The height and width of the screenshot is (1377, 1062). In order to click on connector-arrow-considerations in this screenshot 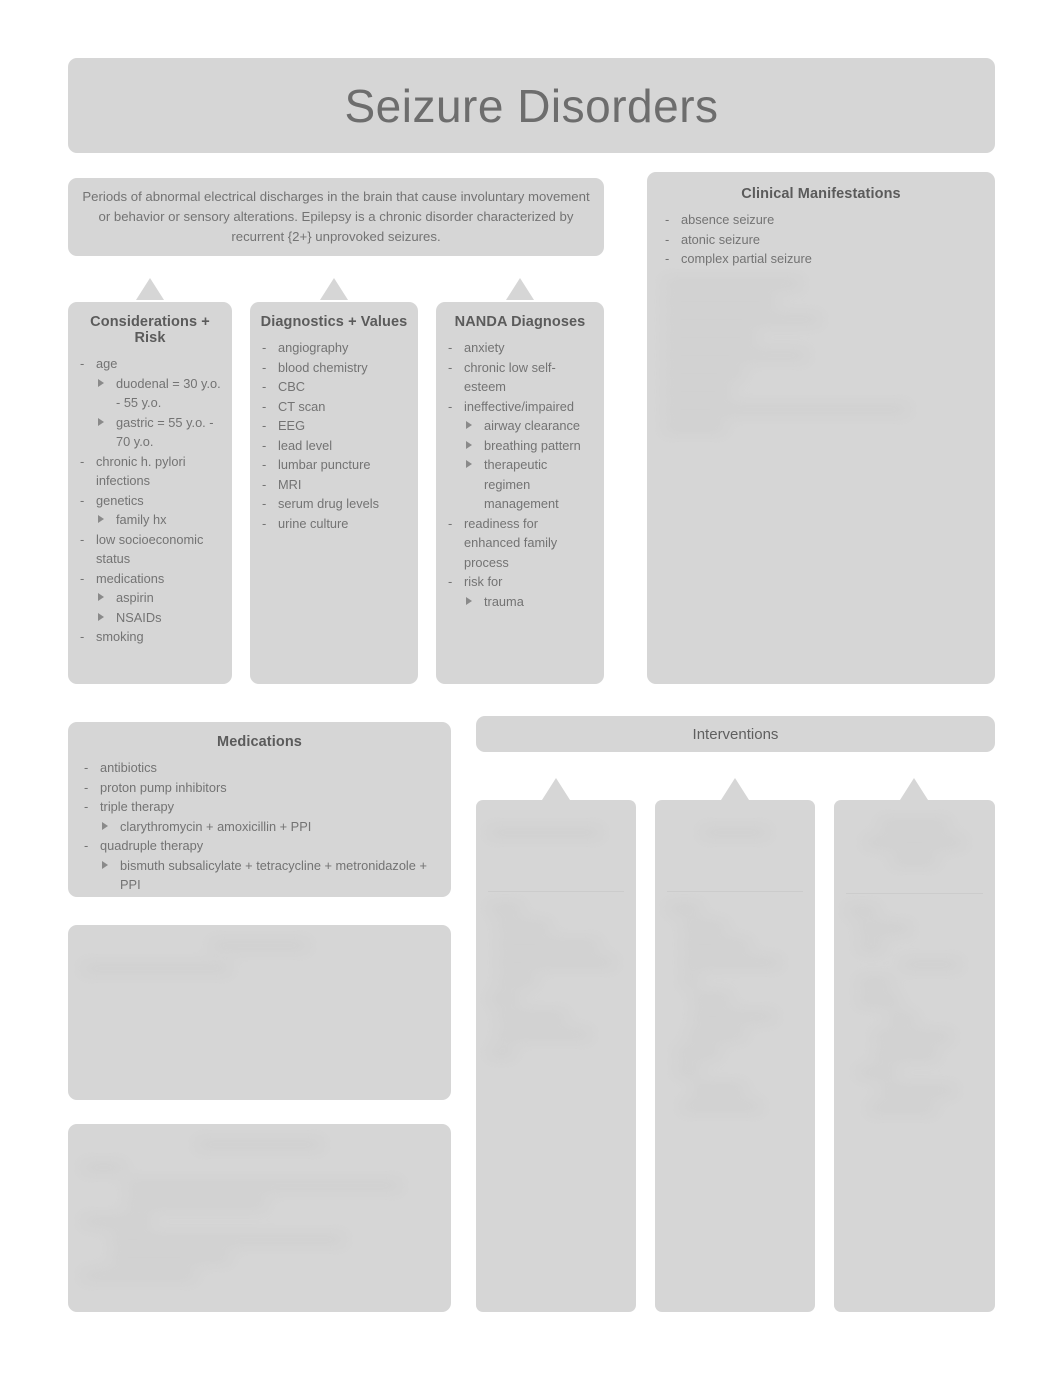, I will do `click(150, 289)`.